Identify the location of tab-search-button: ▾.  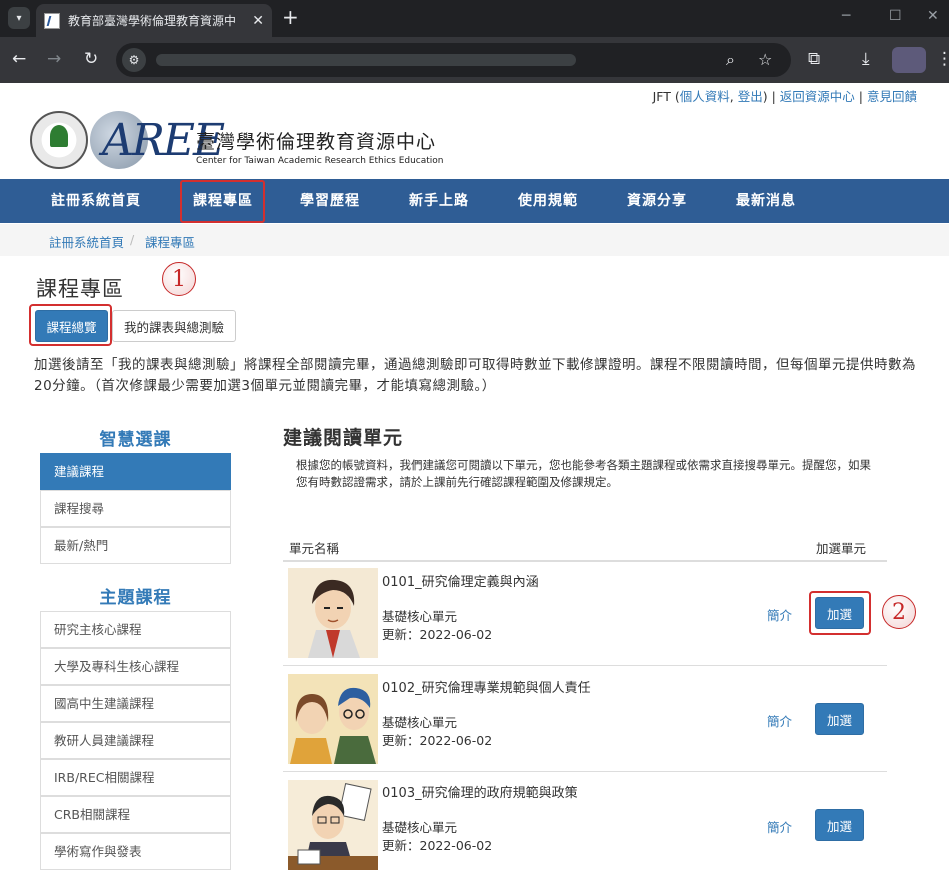
(19, 18).